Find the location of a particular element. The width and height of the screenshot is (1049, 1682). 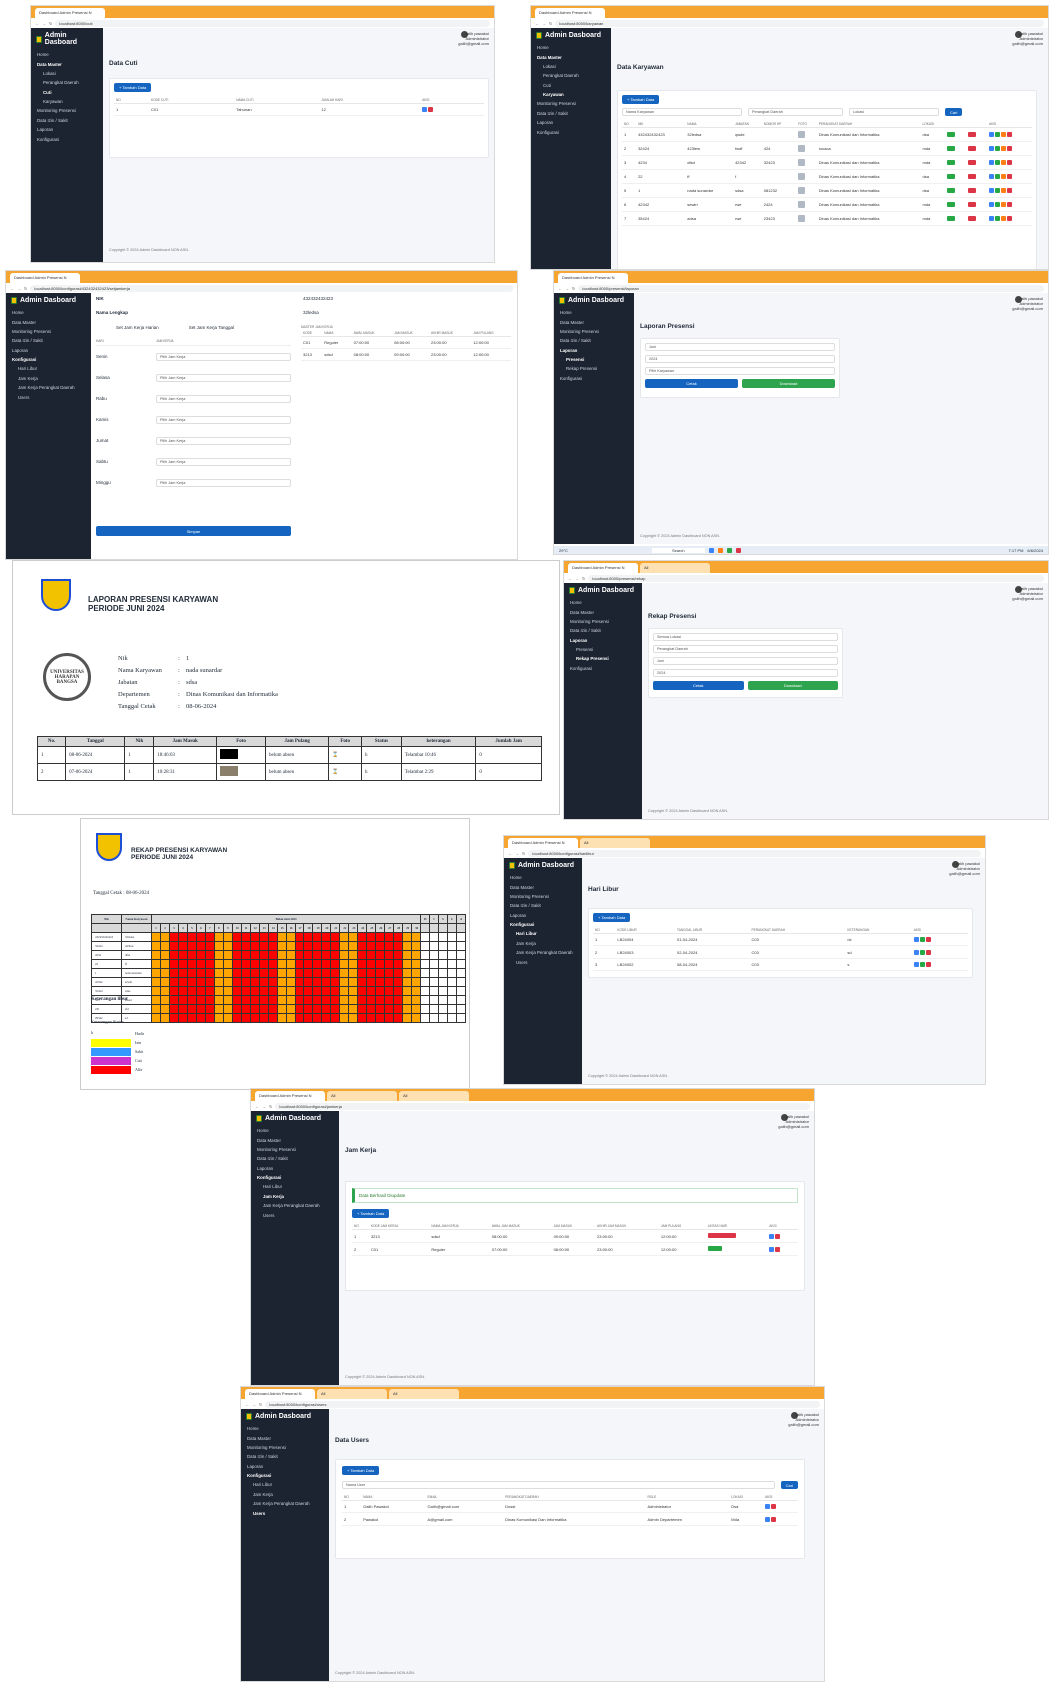

download-button: Download is located at coordinates (792, 685).